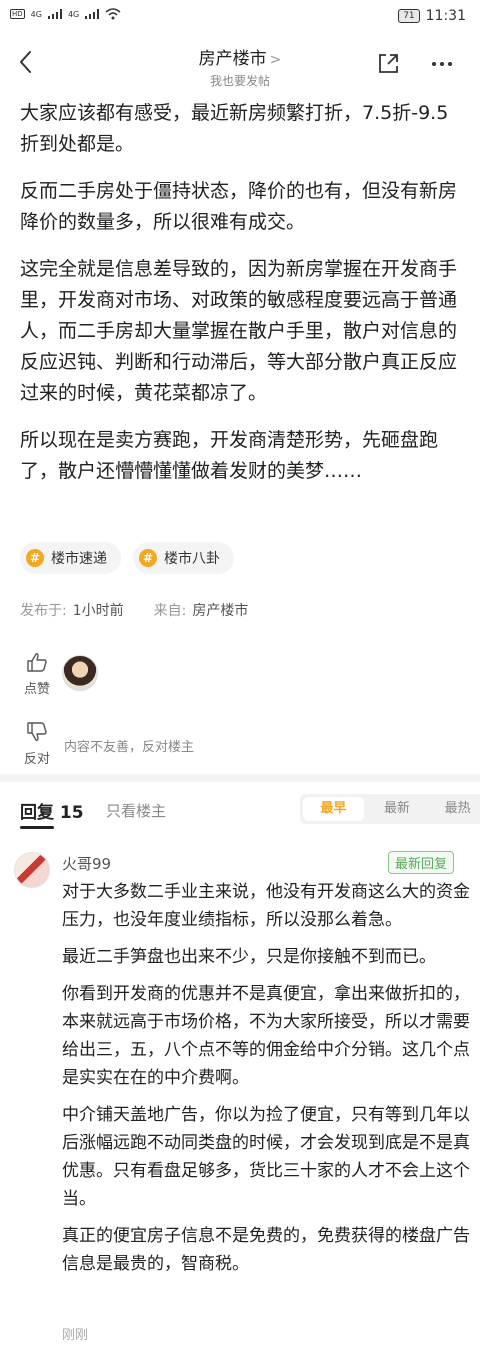 This screenshot has width=480, height=1352. Describe the element at coordinates (388, 64) in the screenshot. I see `share-icon` at that location.